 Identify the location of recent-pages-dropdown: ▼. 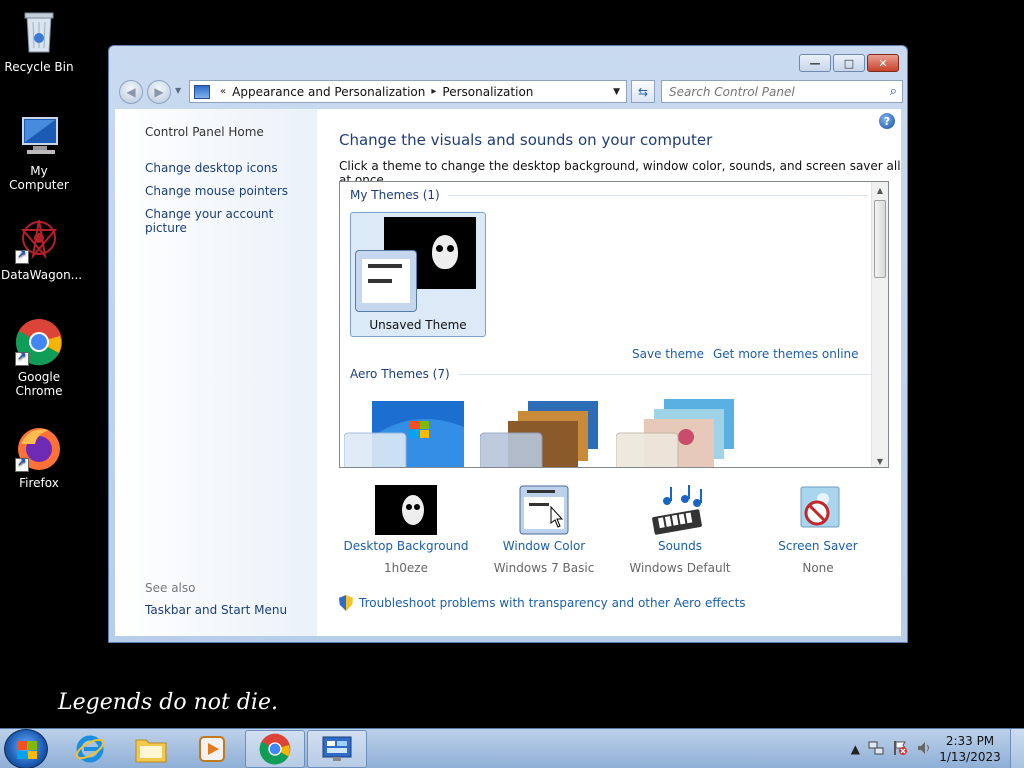
(178, 90).